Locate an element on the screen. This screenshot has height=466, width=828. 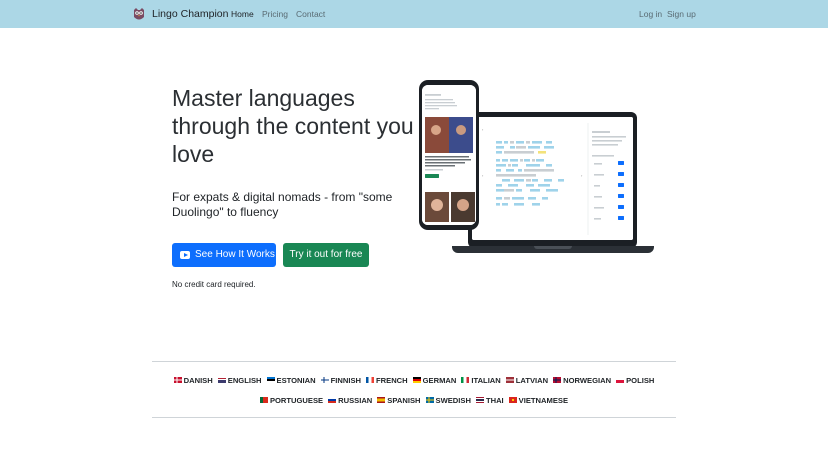
russian-flag-icon is located at coordinates (332, 400).